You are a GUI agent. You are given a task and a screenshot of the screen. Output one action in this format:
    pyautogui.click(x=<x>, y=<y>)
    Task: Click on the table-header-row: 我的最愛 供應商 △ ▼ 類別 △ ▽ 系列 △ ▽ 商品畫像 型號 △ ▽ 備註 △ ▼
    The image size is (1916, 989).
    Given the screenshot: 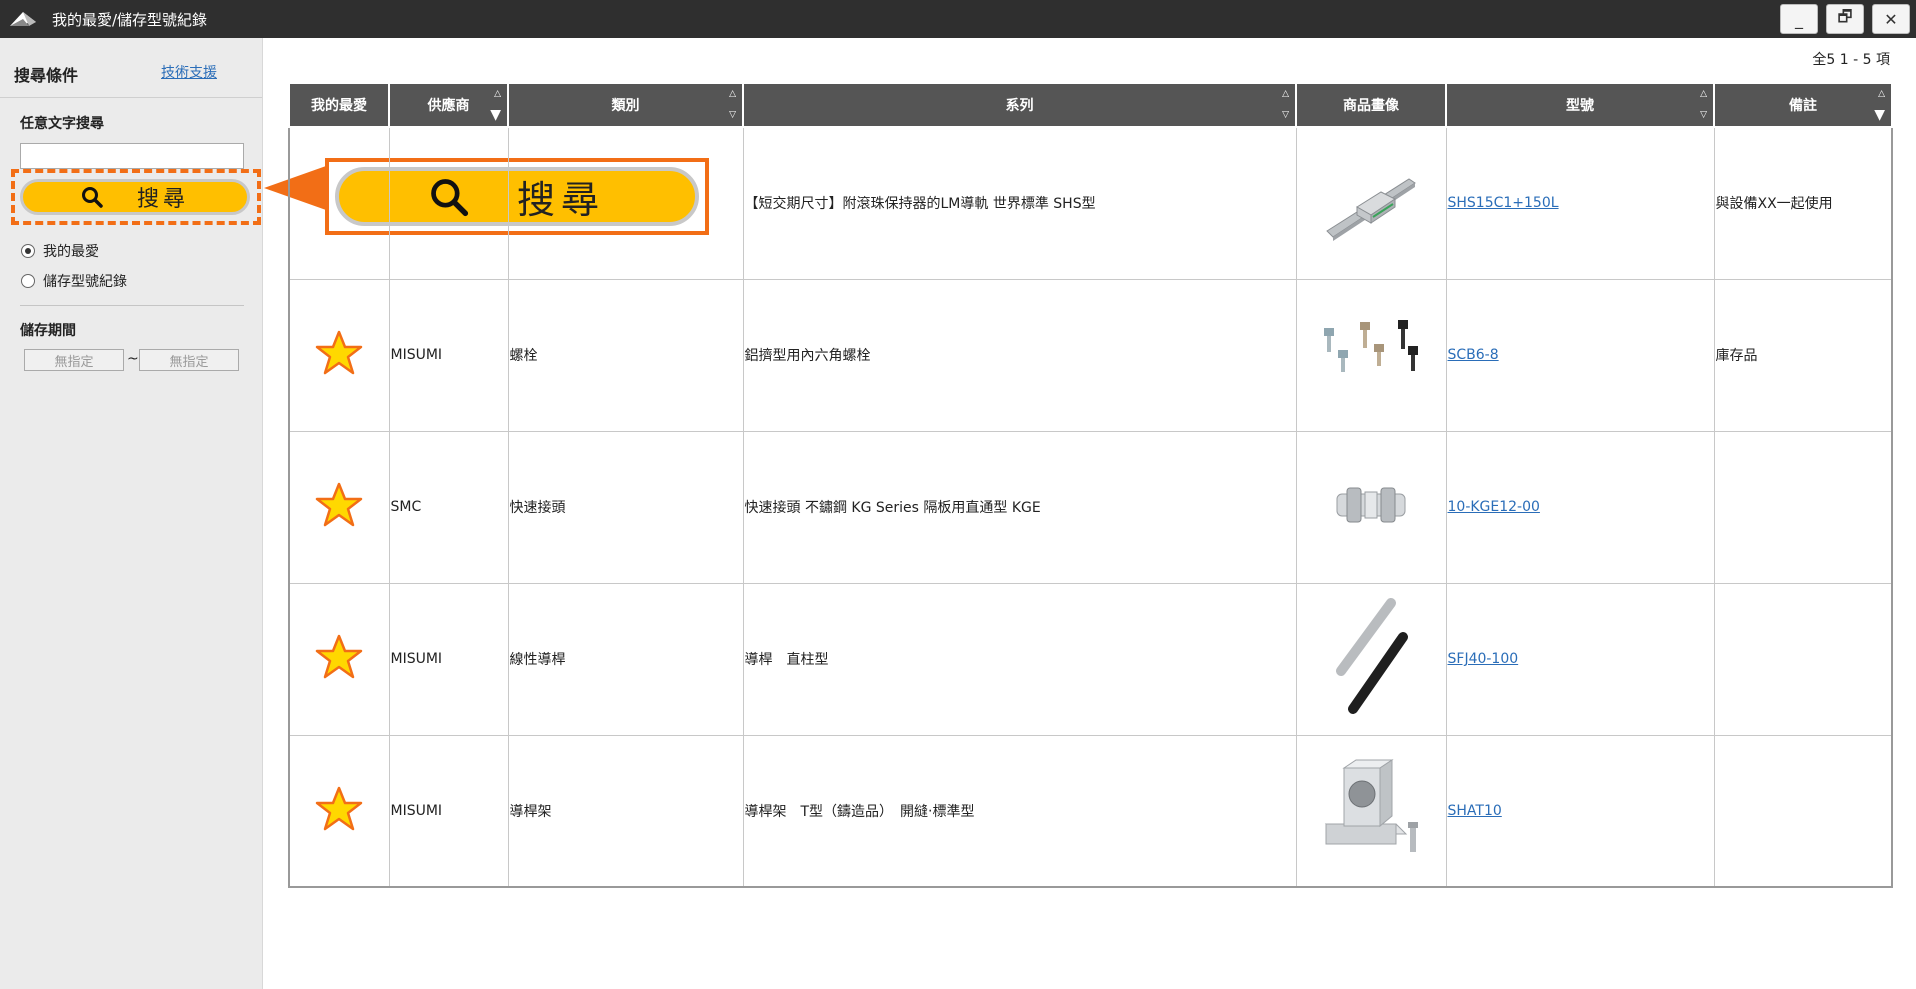 What is the action you would take?
    pyautogui.click(x=1090, y=105)
    